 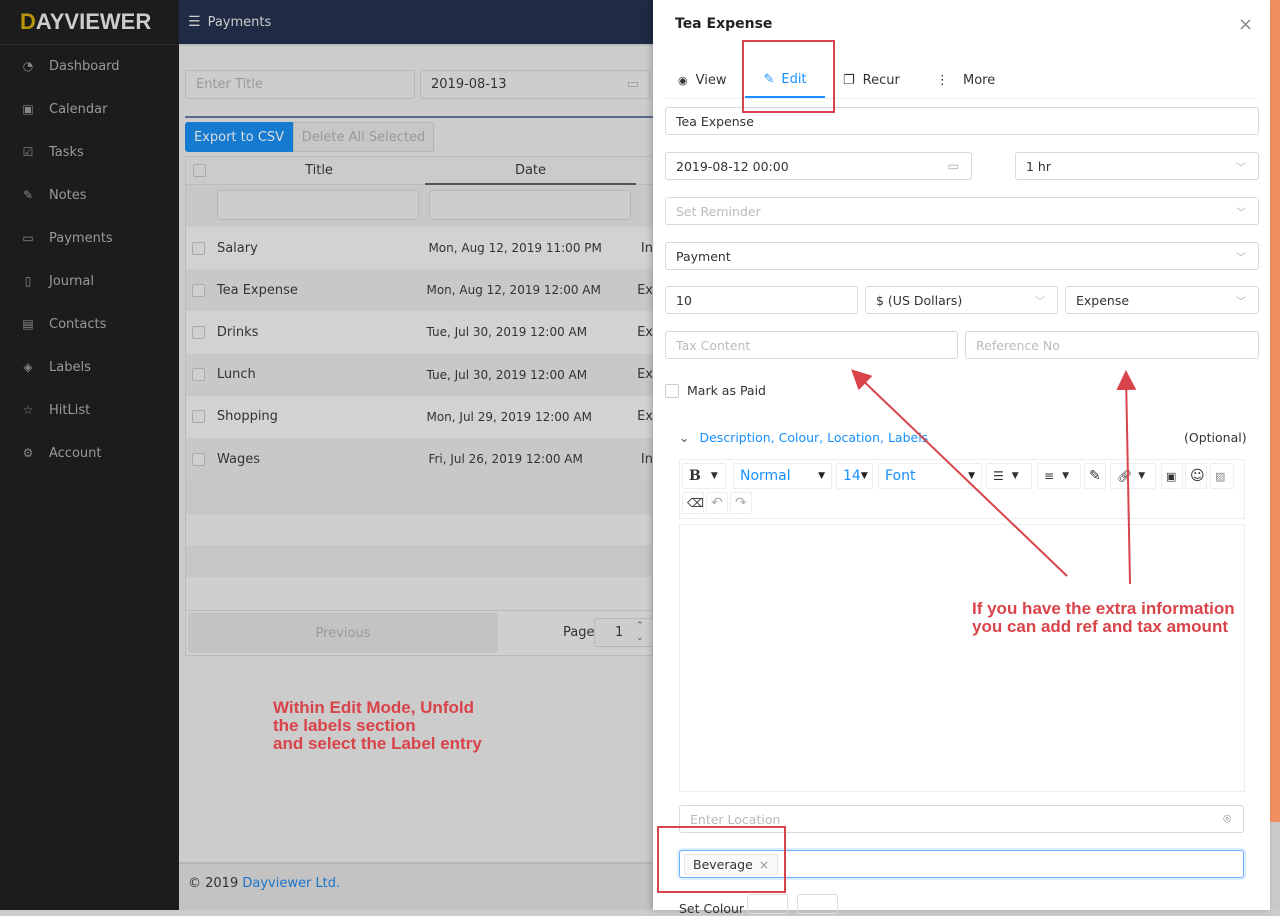 I want to click on arrow-to-tax, so click(x=959, y=473).